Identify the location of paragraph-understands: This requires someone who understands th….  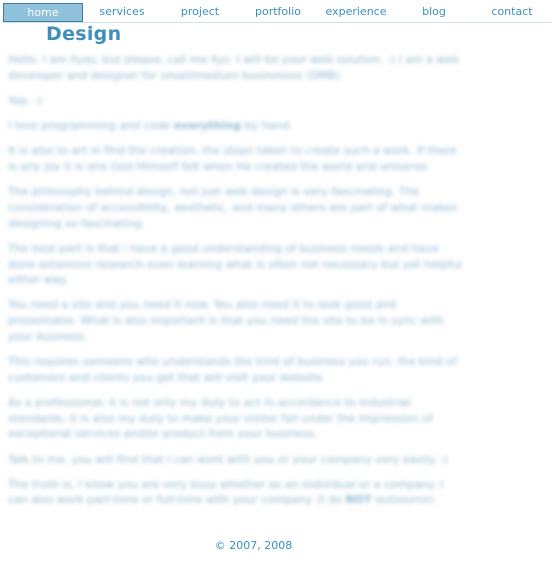
(232, 369).